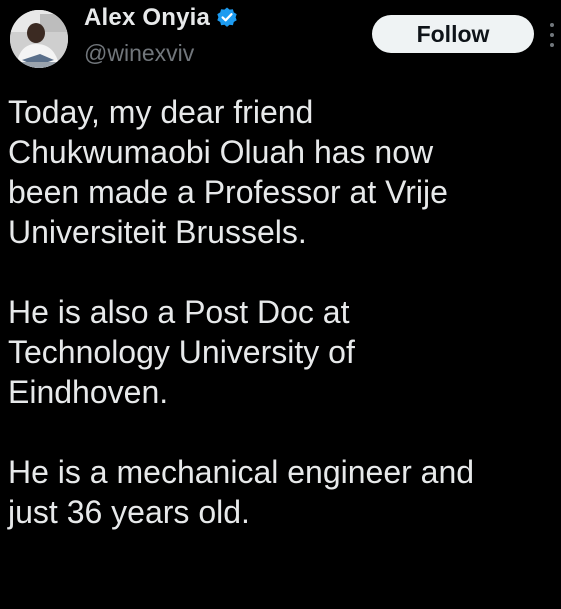 The height and width of the screenshot is (609, 561). Describe the element at coordinates (228, 192) in the screenshot. I see `tweet-line: been made a Professor at Vrije` at that location.